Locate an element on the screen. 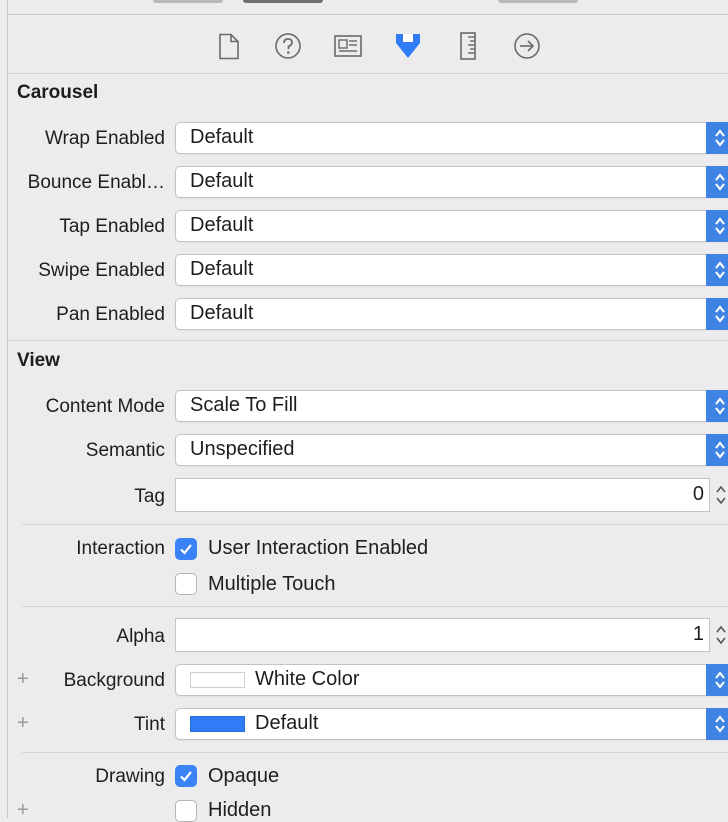 The image size is (728, 822). alpha-value: 1 is located at coordinates (698, 634).